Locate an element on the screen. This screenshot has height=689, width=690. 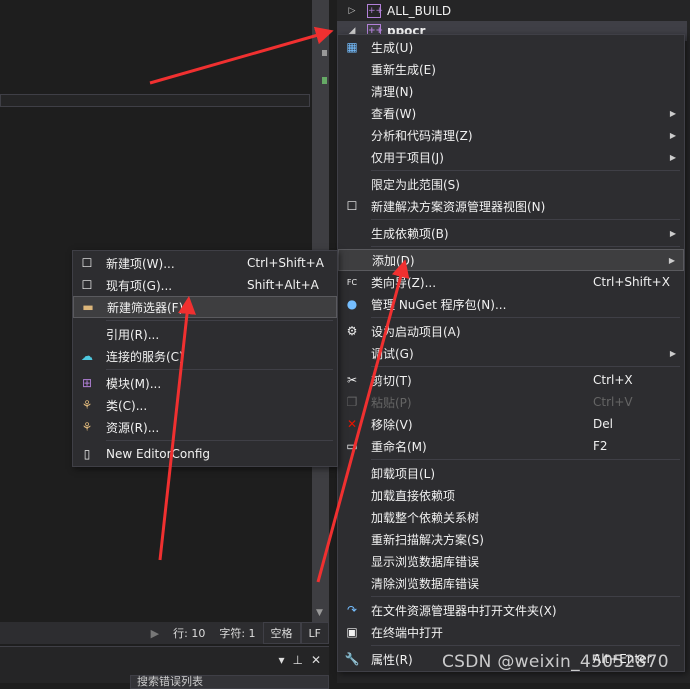
pin-icon: ⊥ is located at coordinates (297, 660).